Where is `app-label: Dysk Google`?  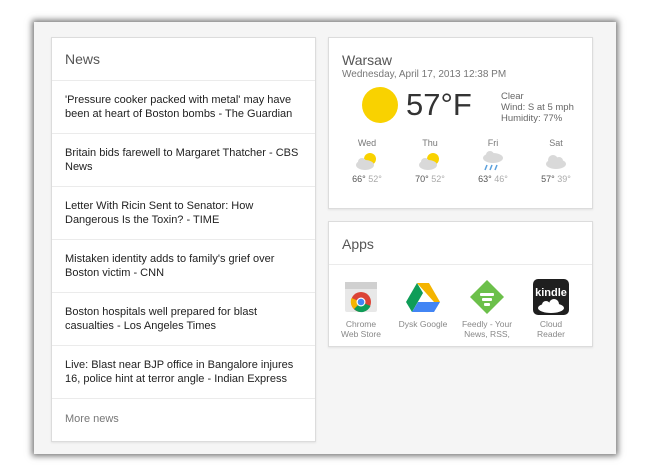
app-label: Dysk Google is located at coordinates (423, 324).